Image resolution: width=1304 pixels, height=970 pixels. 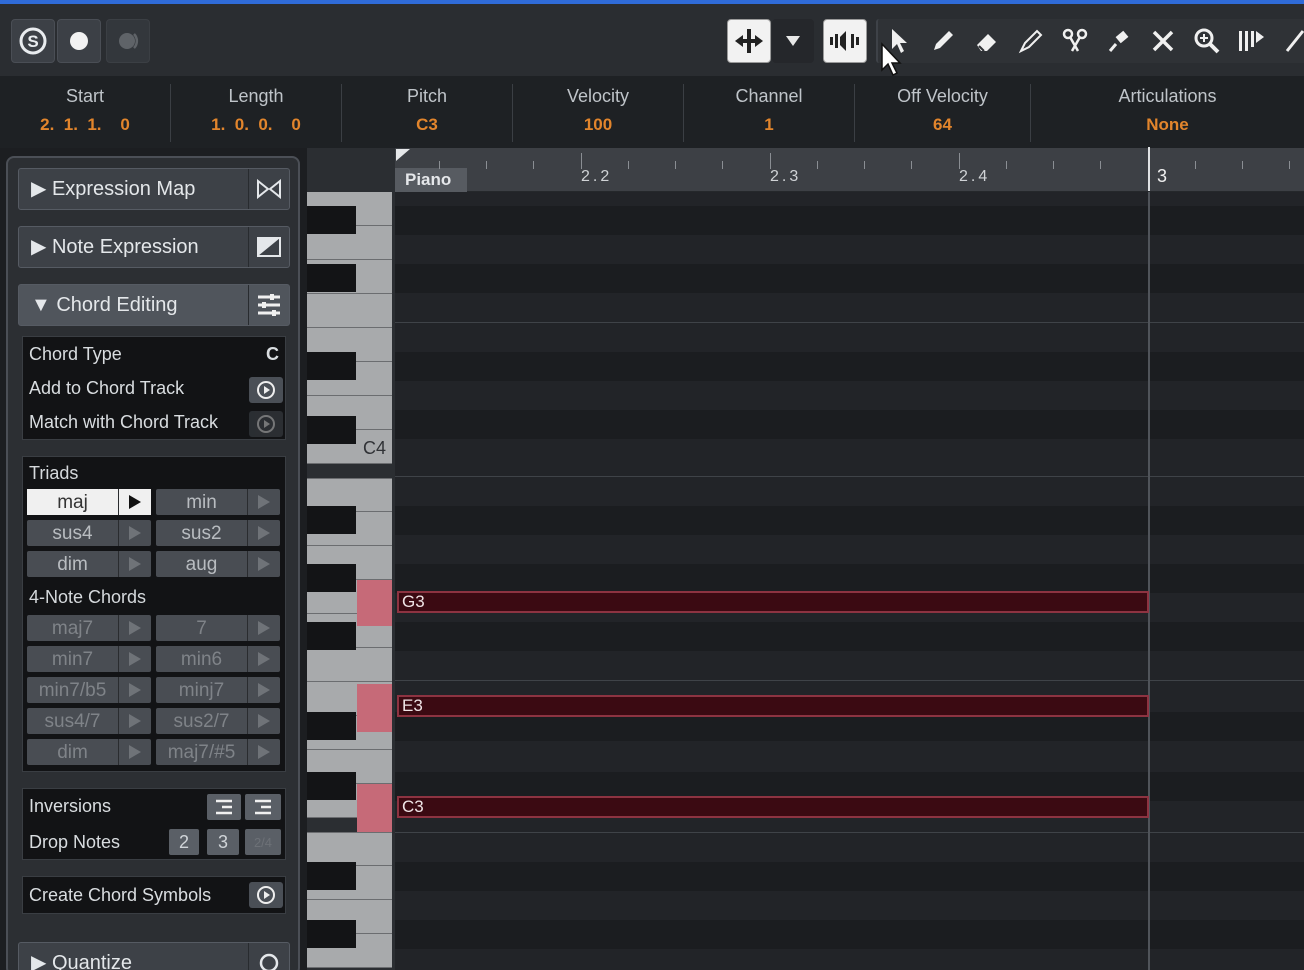 I want to click on split-icon, so click(x=1075, y=40).